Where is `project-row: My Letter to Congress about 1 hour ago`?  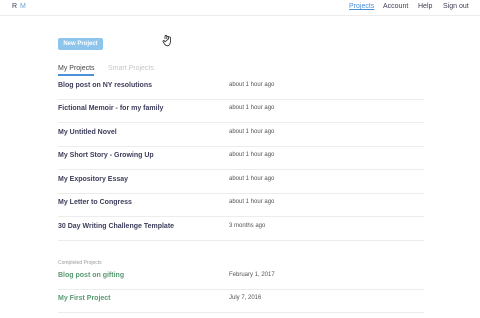
project-row: My Letter to Congress about 1 hour ago is located at coordinates (241, 205).